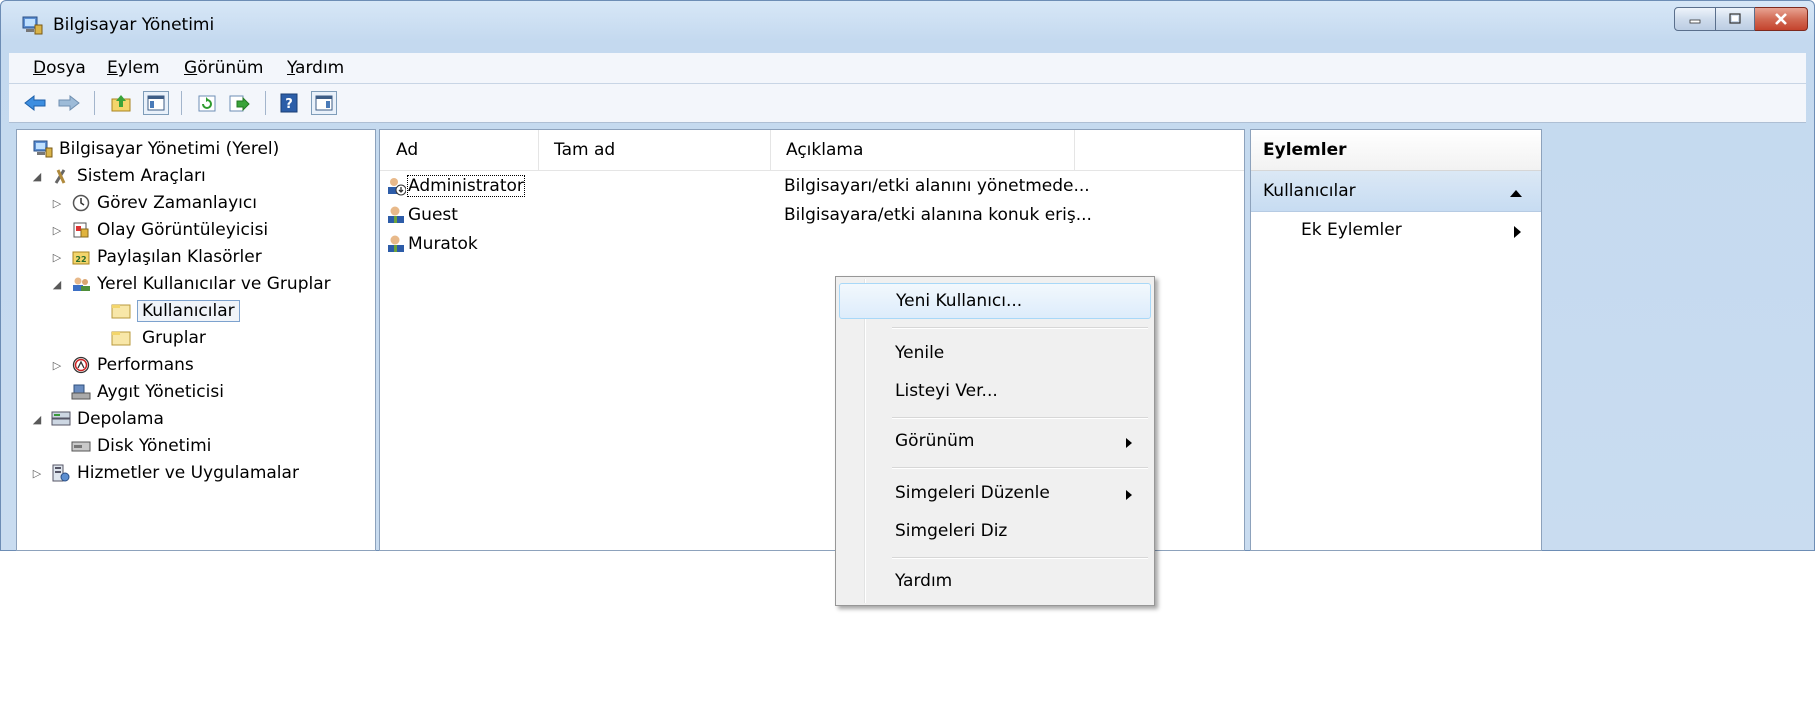 The image size is (1817, 705). Describe the element at coordinates (995, 353) in the screenshot. I see `menu-item-refresh: Yenile` at that location.